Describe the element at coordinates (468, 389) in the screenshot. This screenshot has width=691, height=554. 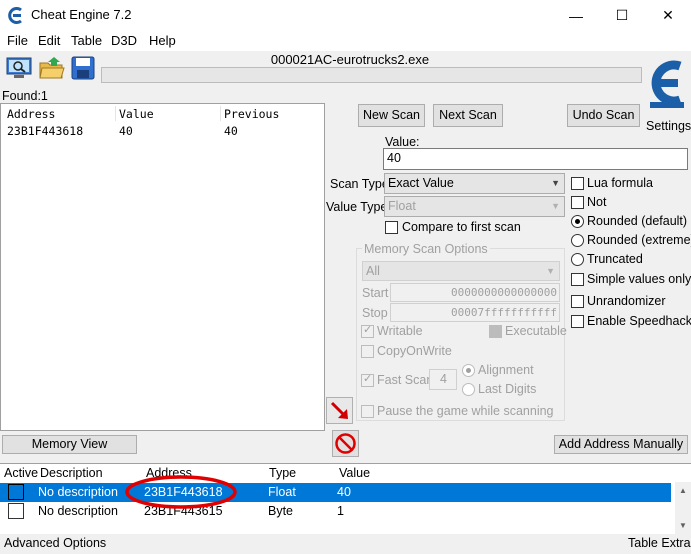
I see `last-digits-radio` at that location.